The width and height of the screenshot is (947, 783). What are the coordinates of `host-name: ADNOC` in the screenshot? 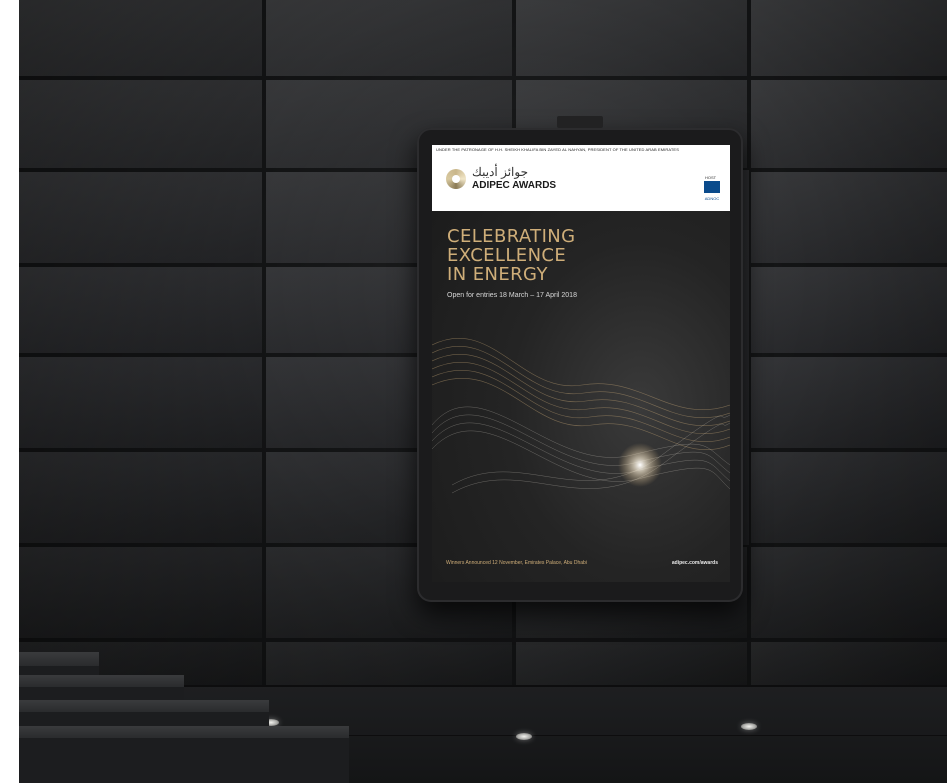 It's located at (712, 198).